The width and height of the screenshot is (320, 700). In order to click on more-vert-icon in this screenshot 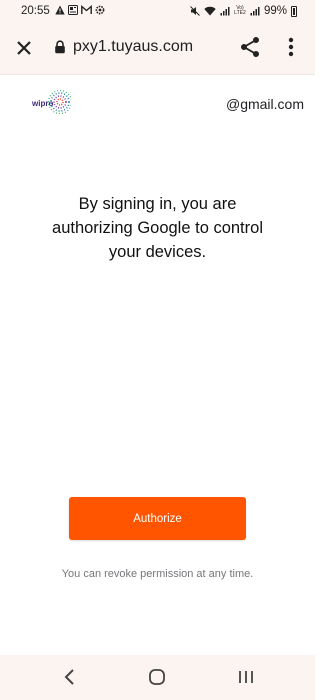, I will do `click(291, 47)`.